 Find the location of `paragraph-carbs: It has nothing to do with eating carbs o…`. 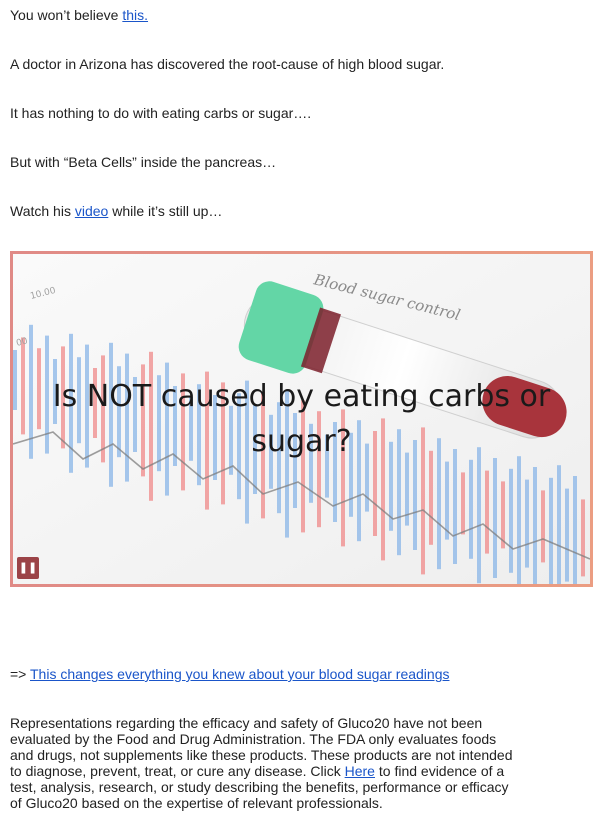

paragraph-carbs: It has nothing to do with eating carbs o… is located at coordinates (161, 113).